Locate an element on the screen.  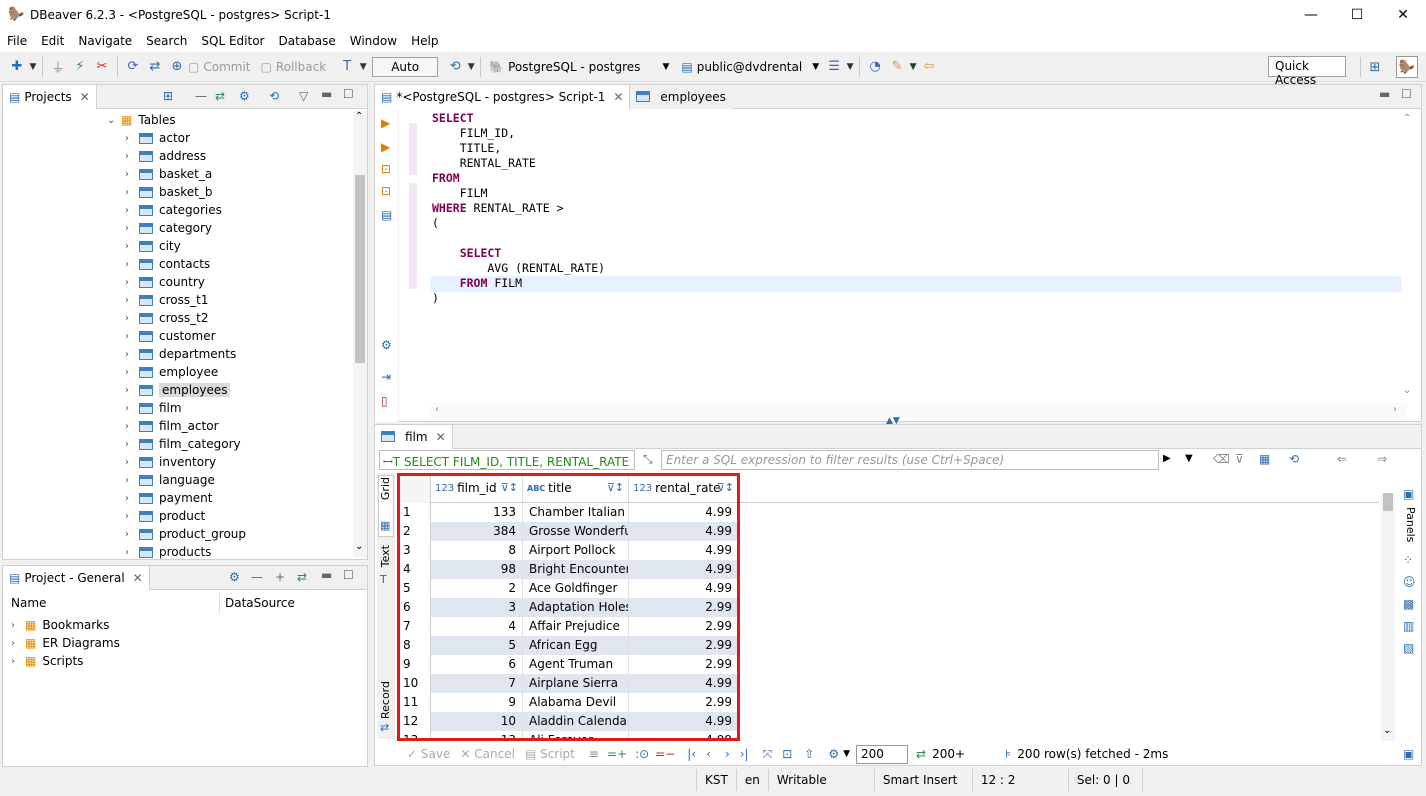
quick-access-input: Quick Access is located at coordinates (1307, 71).